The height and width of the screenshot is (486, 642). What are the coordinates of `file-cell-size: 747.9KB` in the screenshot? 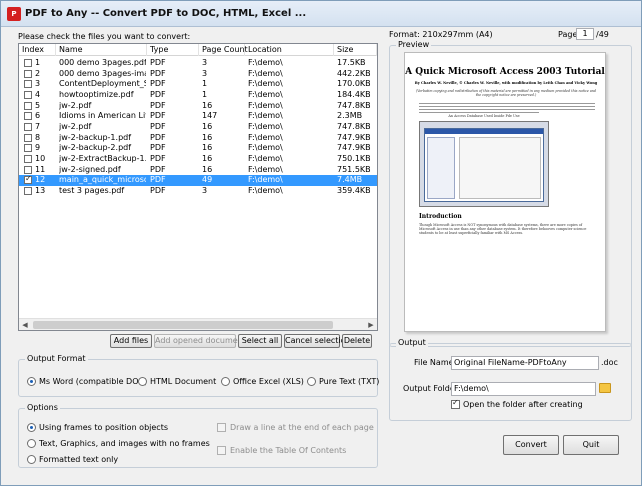 It's located at (354, 137).